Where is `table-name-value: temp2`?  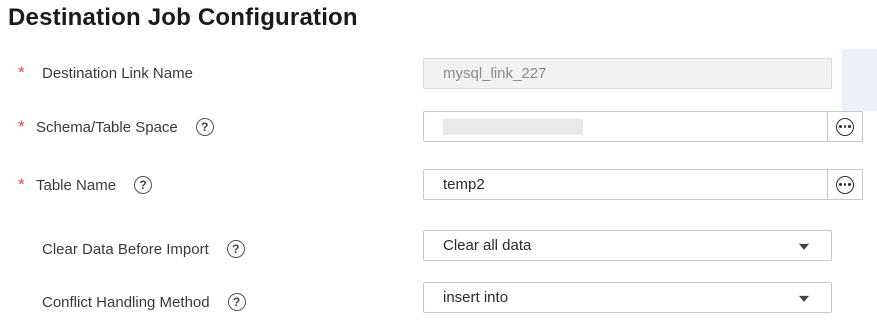 table-name-value: temp2 is located at coordinates (464, 184).